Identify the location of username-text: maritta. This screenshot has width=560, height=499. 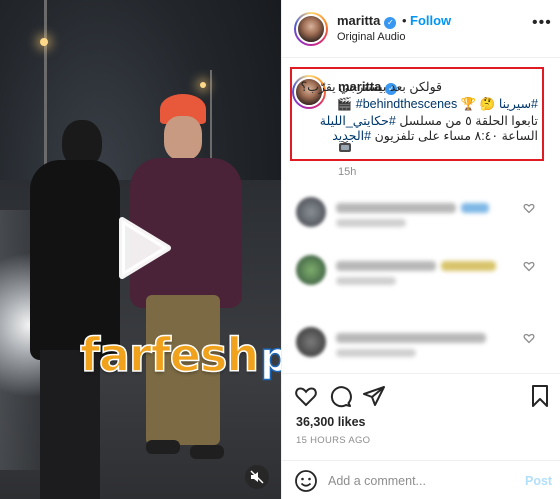
(358, 20).